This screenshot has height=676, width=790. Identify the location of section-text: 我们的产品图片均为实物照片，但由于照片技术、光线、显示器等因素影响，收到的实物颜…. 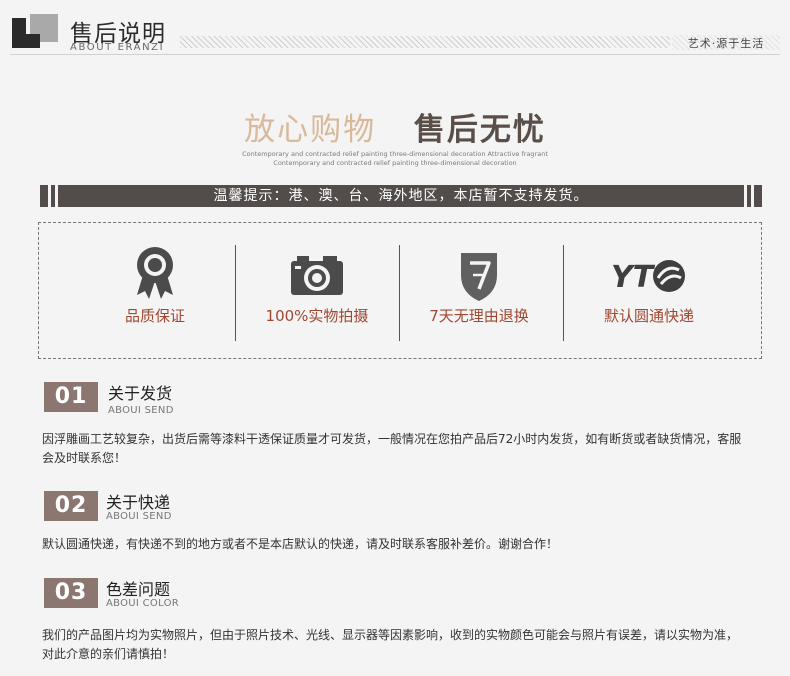
(390, 644).